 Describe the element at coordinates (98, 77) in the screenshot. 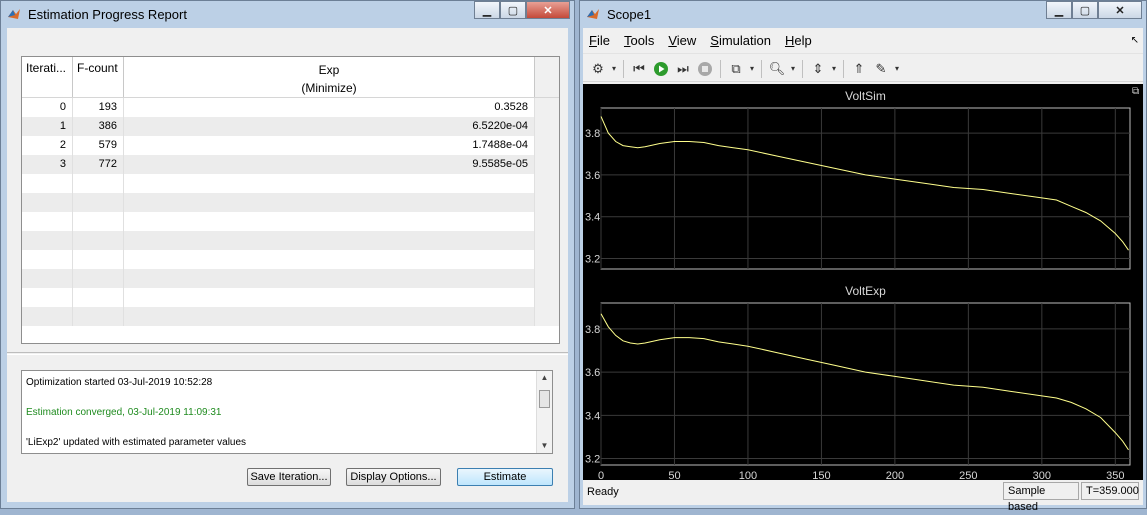

I see `col-fcount-header: F-count` at that location.